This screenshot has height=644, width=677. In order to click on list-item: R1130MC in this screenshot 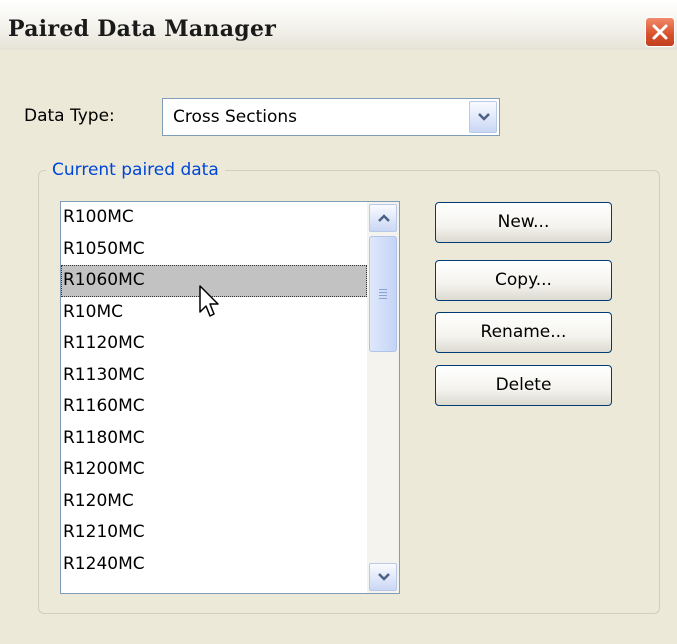, I will do `click(214, 376)`.